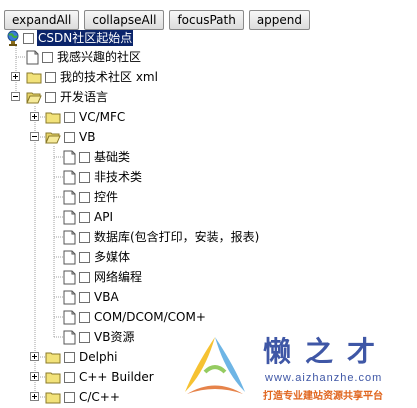  Describe the element at coordinates (215, 365) in the screenshot. I see `watermark-logo-icon` at that location.